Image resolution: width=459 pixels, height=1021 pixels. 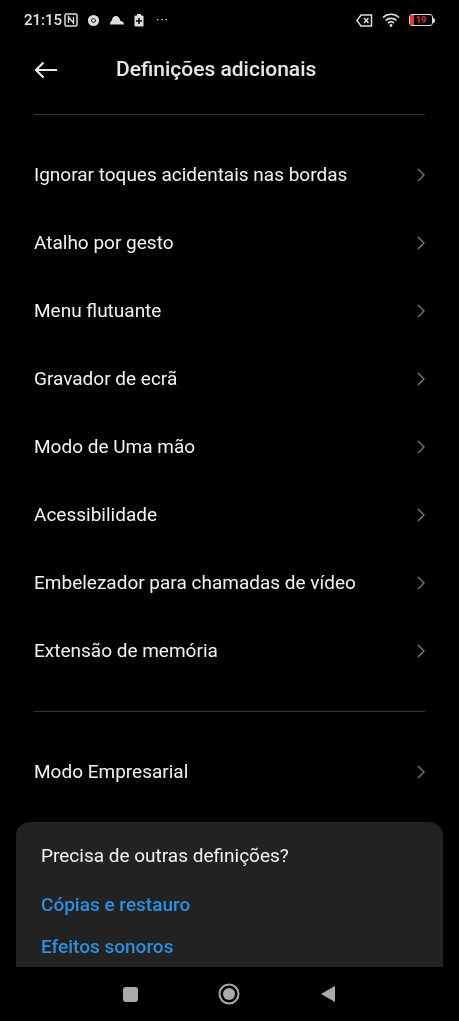 What do you see at coordinates (163, 20) in the screenshot?
I see `more-notifications: ···` at bounding box center [163, 20].